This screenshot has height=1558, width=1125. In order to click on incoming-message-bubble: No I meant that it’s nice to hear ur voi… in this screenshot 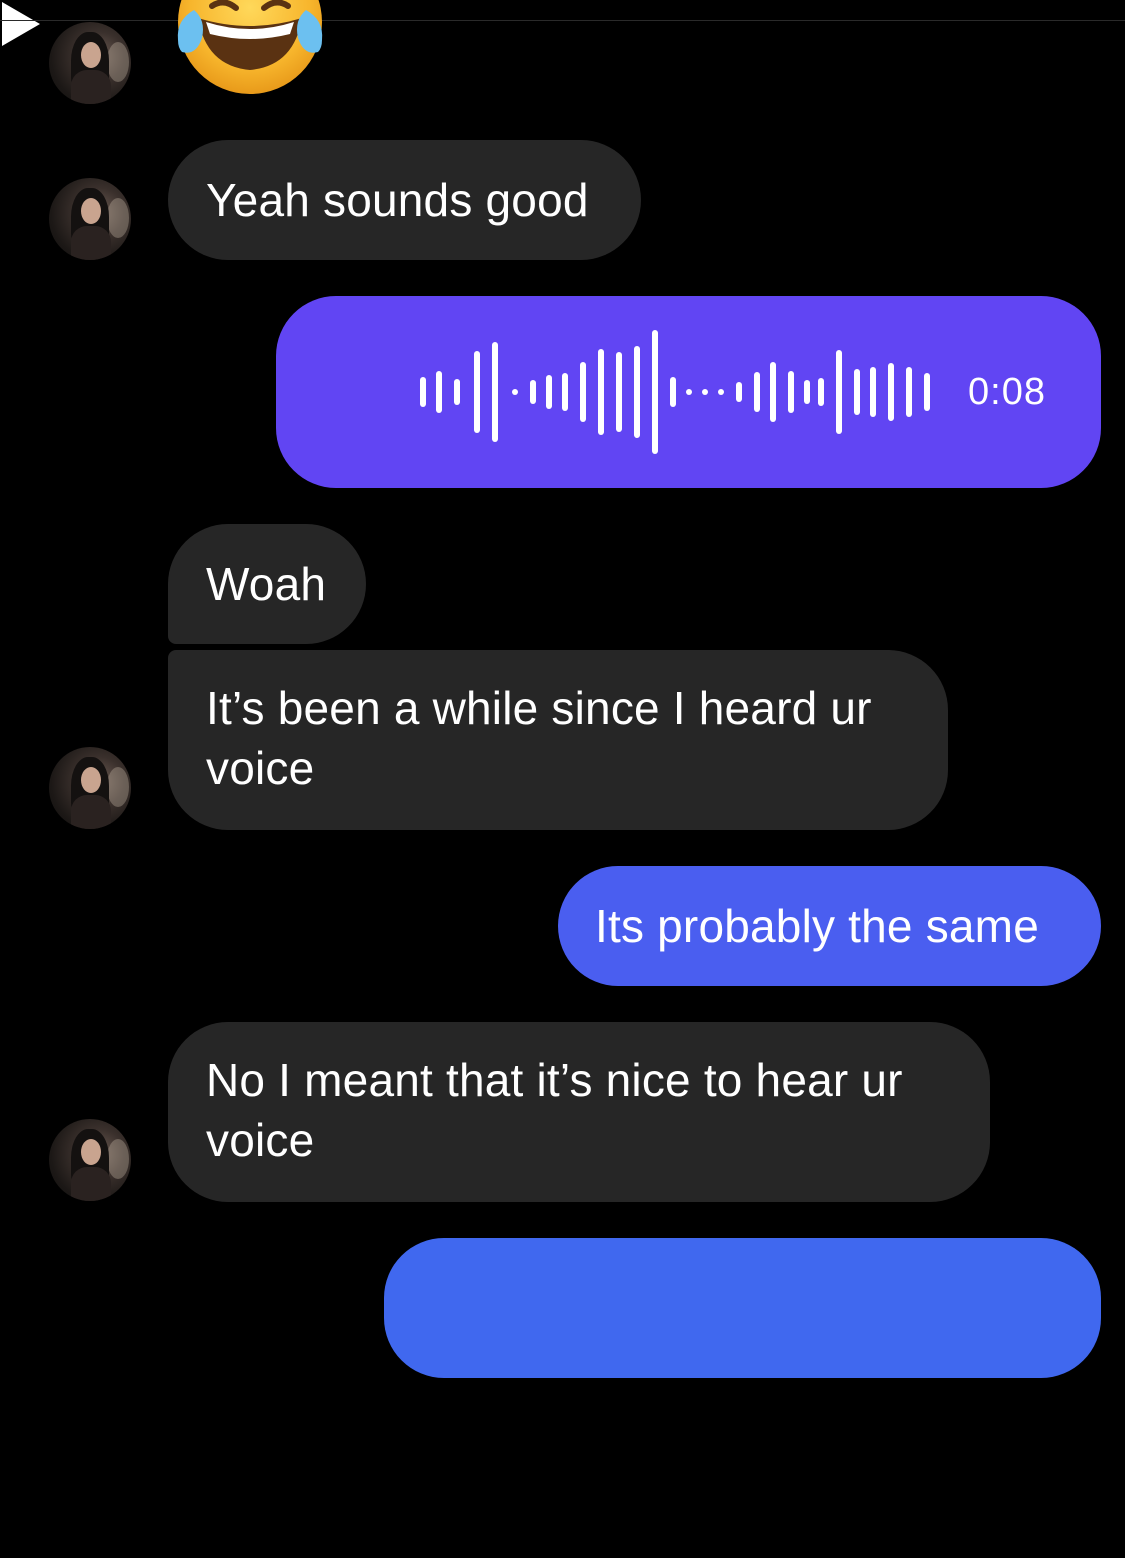, I will do `click(579, 1112)`.